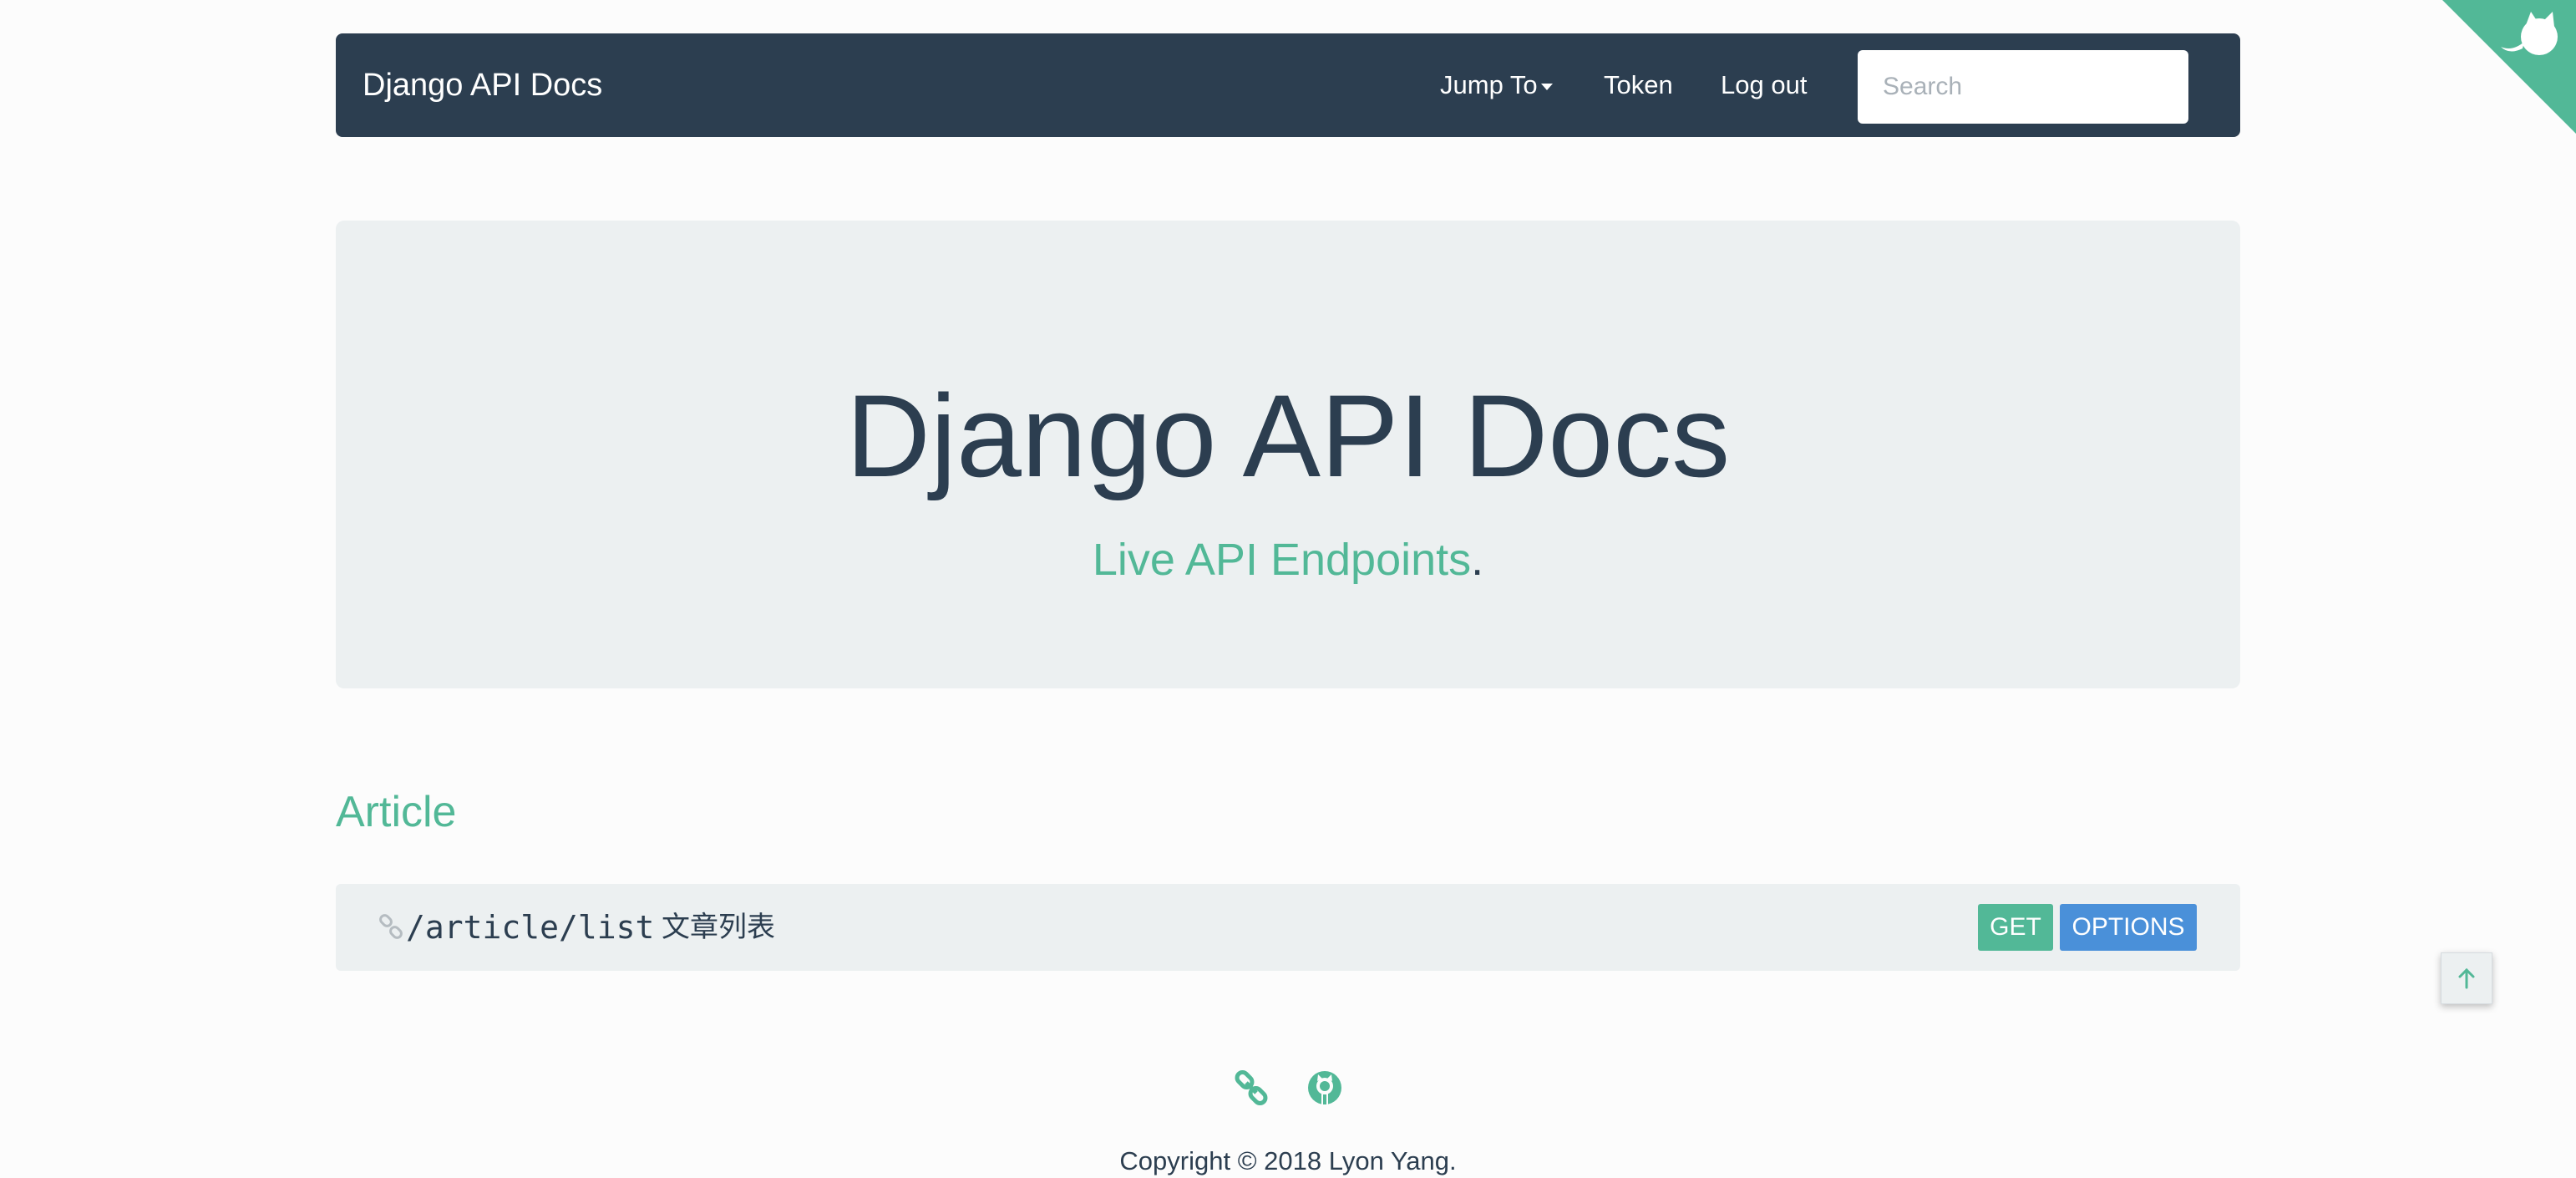  I want to click on github-icon, so click(1324, 1087).